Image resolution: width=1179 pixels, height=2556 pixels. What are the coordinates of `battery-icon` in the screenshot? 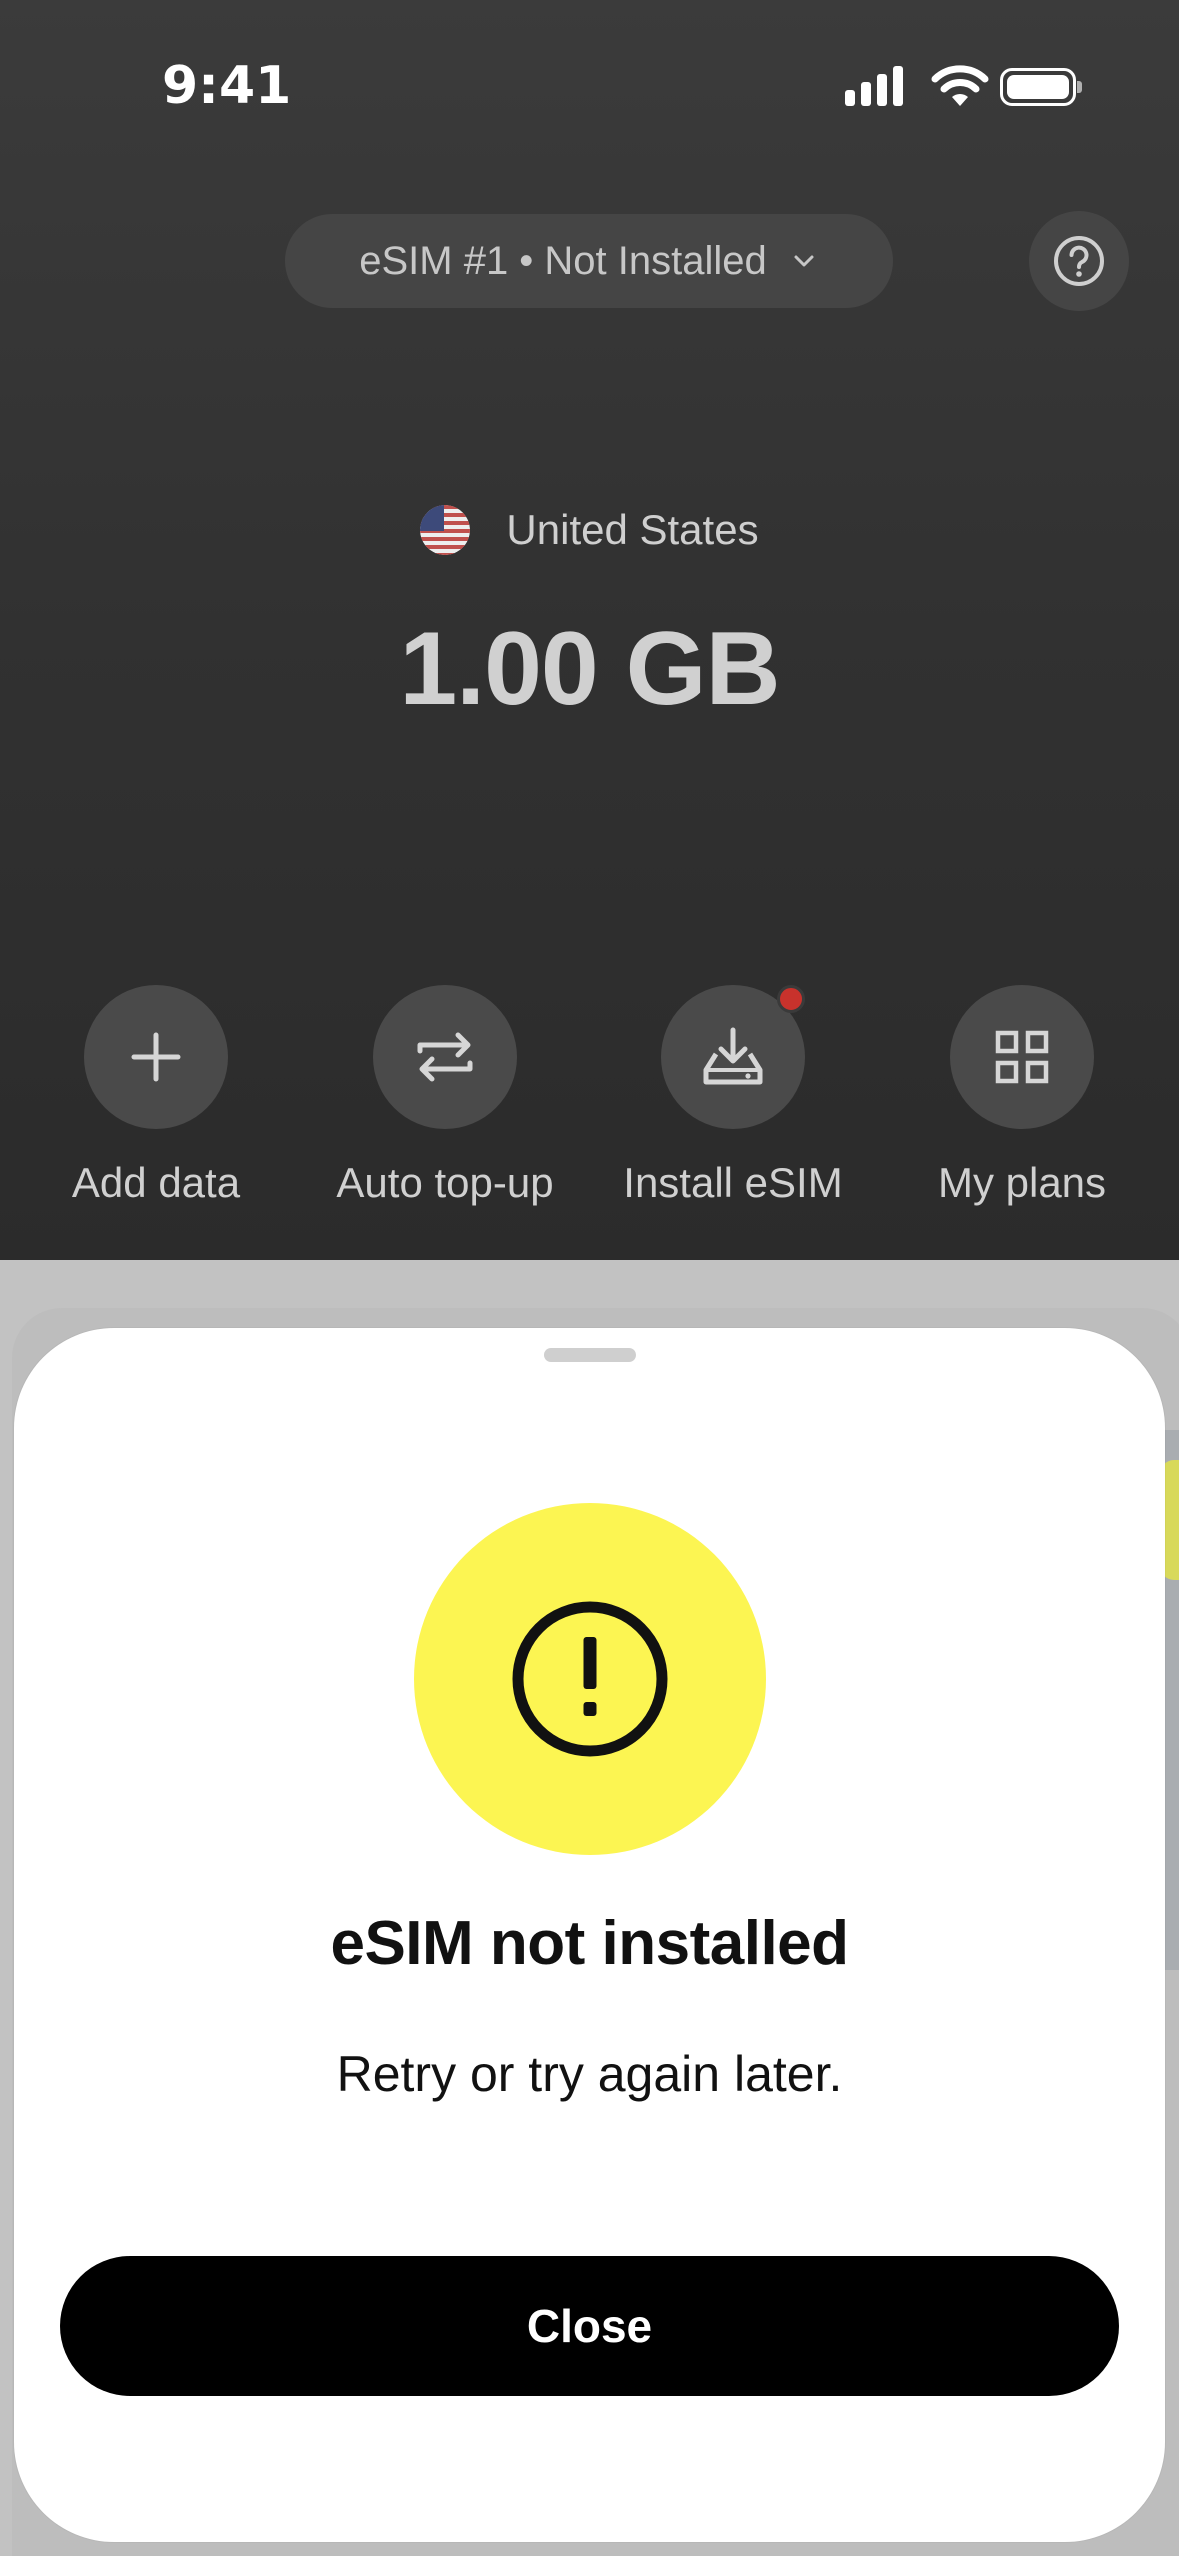 It's located at (1041, 87).